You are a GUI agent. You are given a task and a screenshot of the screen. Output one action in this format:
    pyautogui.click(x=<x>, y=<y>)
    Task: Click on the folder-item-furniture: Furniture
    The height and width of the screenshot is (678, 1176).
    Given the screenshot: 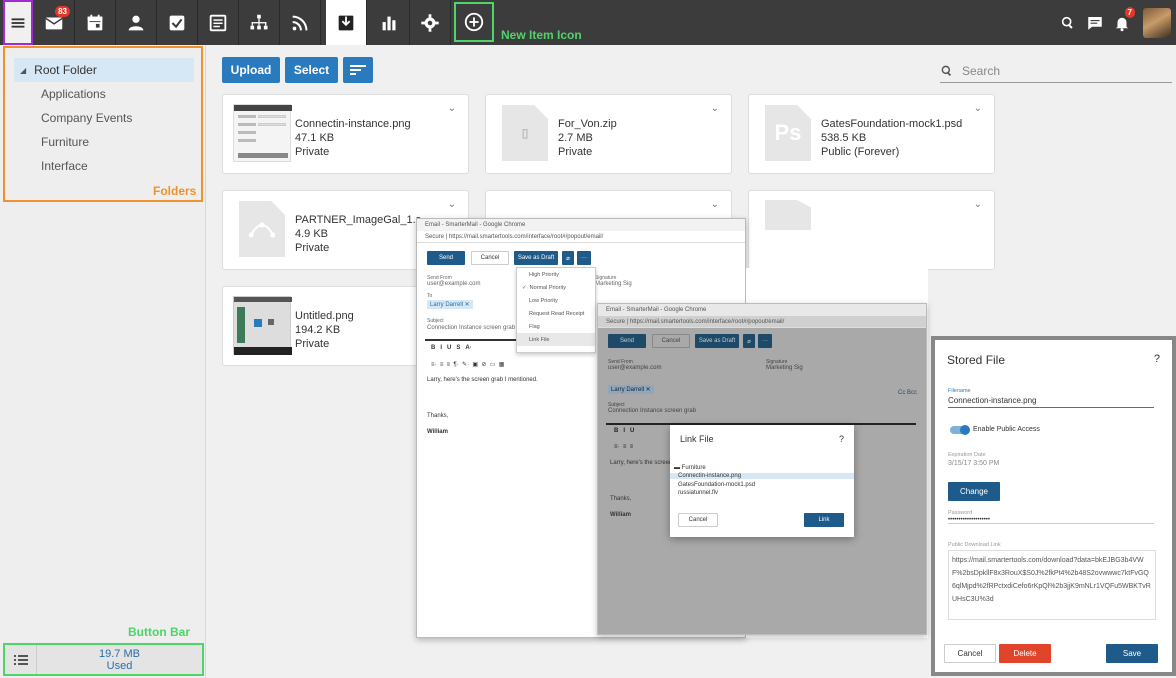 What is the action you would take?
    pyautogui.click(x=65, y=142)
    